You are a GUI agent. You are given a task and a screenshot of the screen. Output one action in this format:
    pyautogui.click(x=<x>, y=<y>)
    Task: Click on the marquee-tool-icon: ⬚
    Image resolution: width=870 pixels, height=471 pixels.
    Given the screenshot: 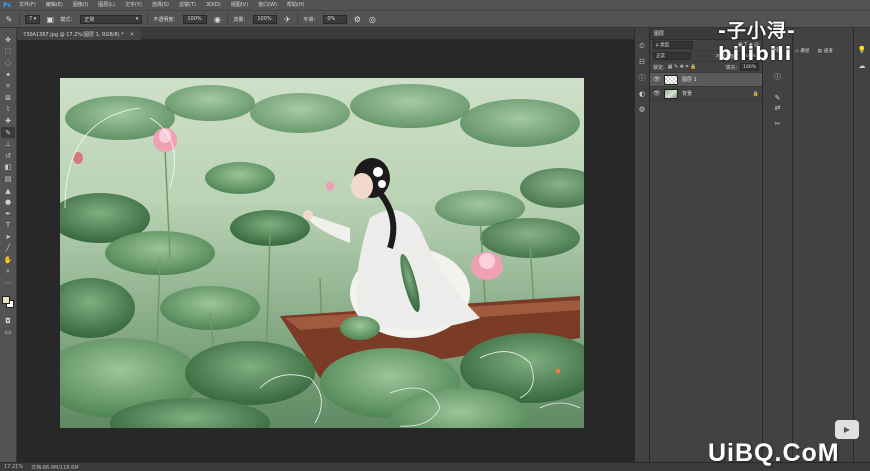 What is the action you would take?
    pyautogui.click(x=8, y=52)
    